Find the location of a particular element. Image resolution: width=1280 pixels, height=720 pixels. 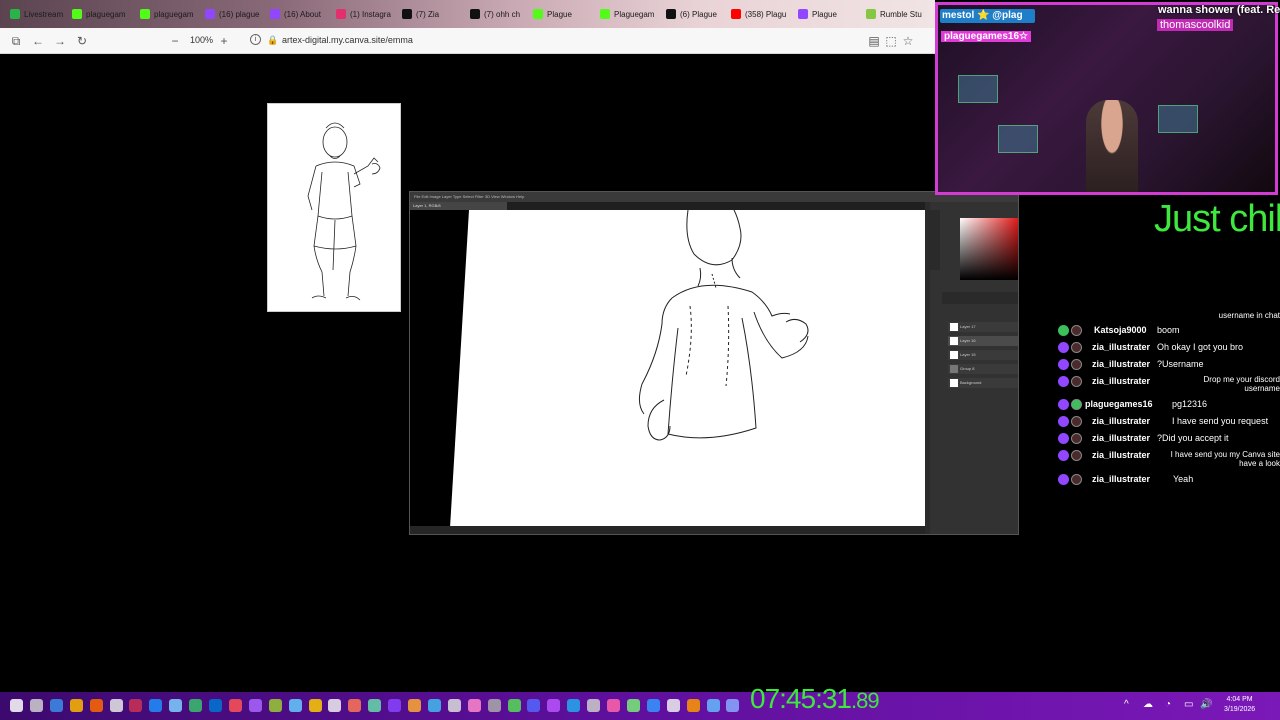

chat-text: pg12316 is located at coordinates (1190, 404).